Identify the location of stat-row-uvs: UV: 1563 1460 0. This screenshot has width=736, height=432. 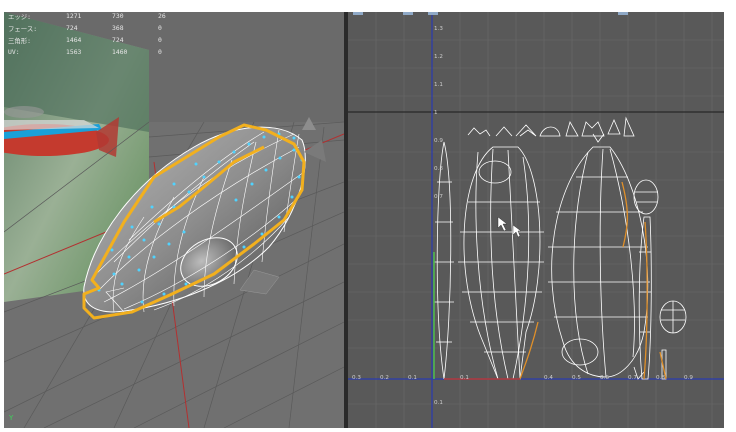
(91, 53).